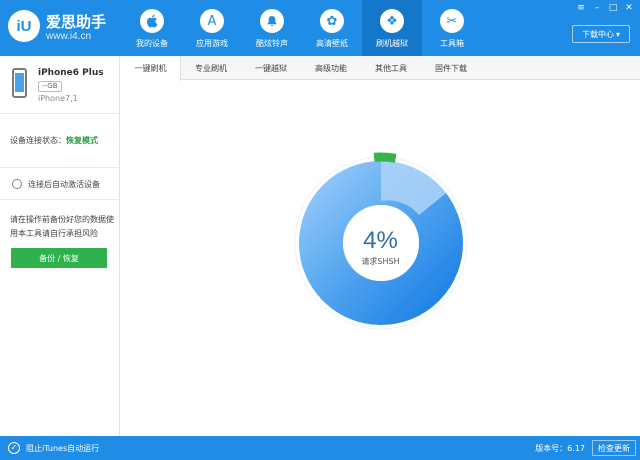  I want to click on sub-tabs: 一键刷机 专业刷机 一键越狱 高级功能 其他工具 固件下载, so click(380, 68).